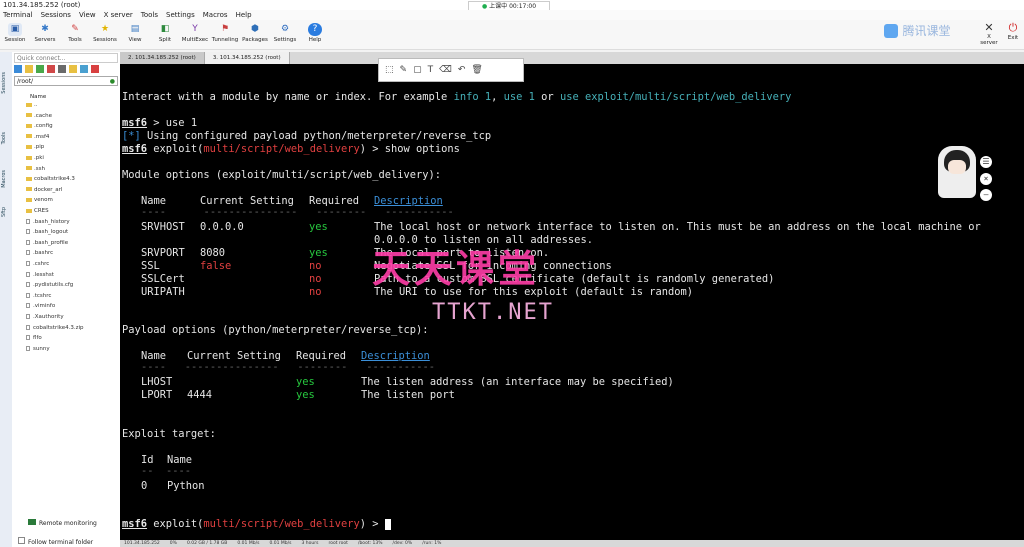 This screenshot has height=547, width=1024. I want to click on follow-folder-checkbox: Follow terminal folder, so click(55, 541).